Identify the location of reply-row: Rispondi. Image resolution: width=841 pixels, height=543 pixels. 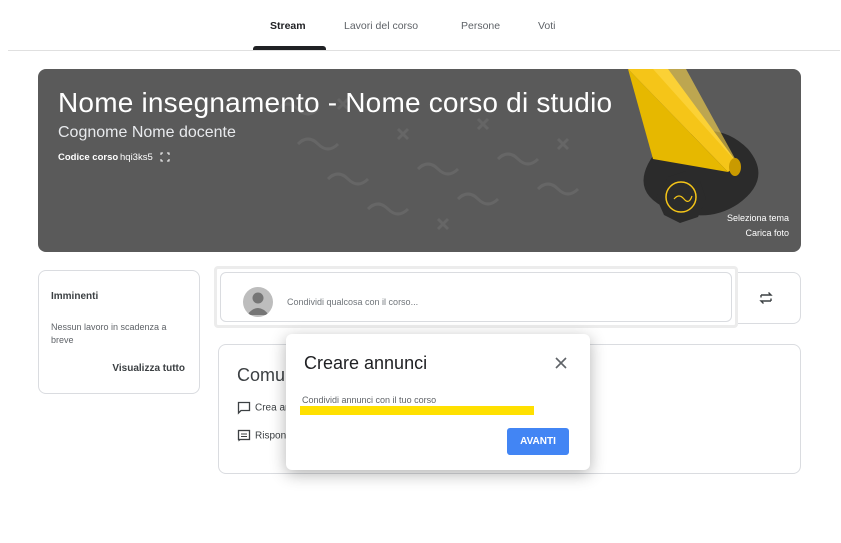
(263, 436).